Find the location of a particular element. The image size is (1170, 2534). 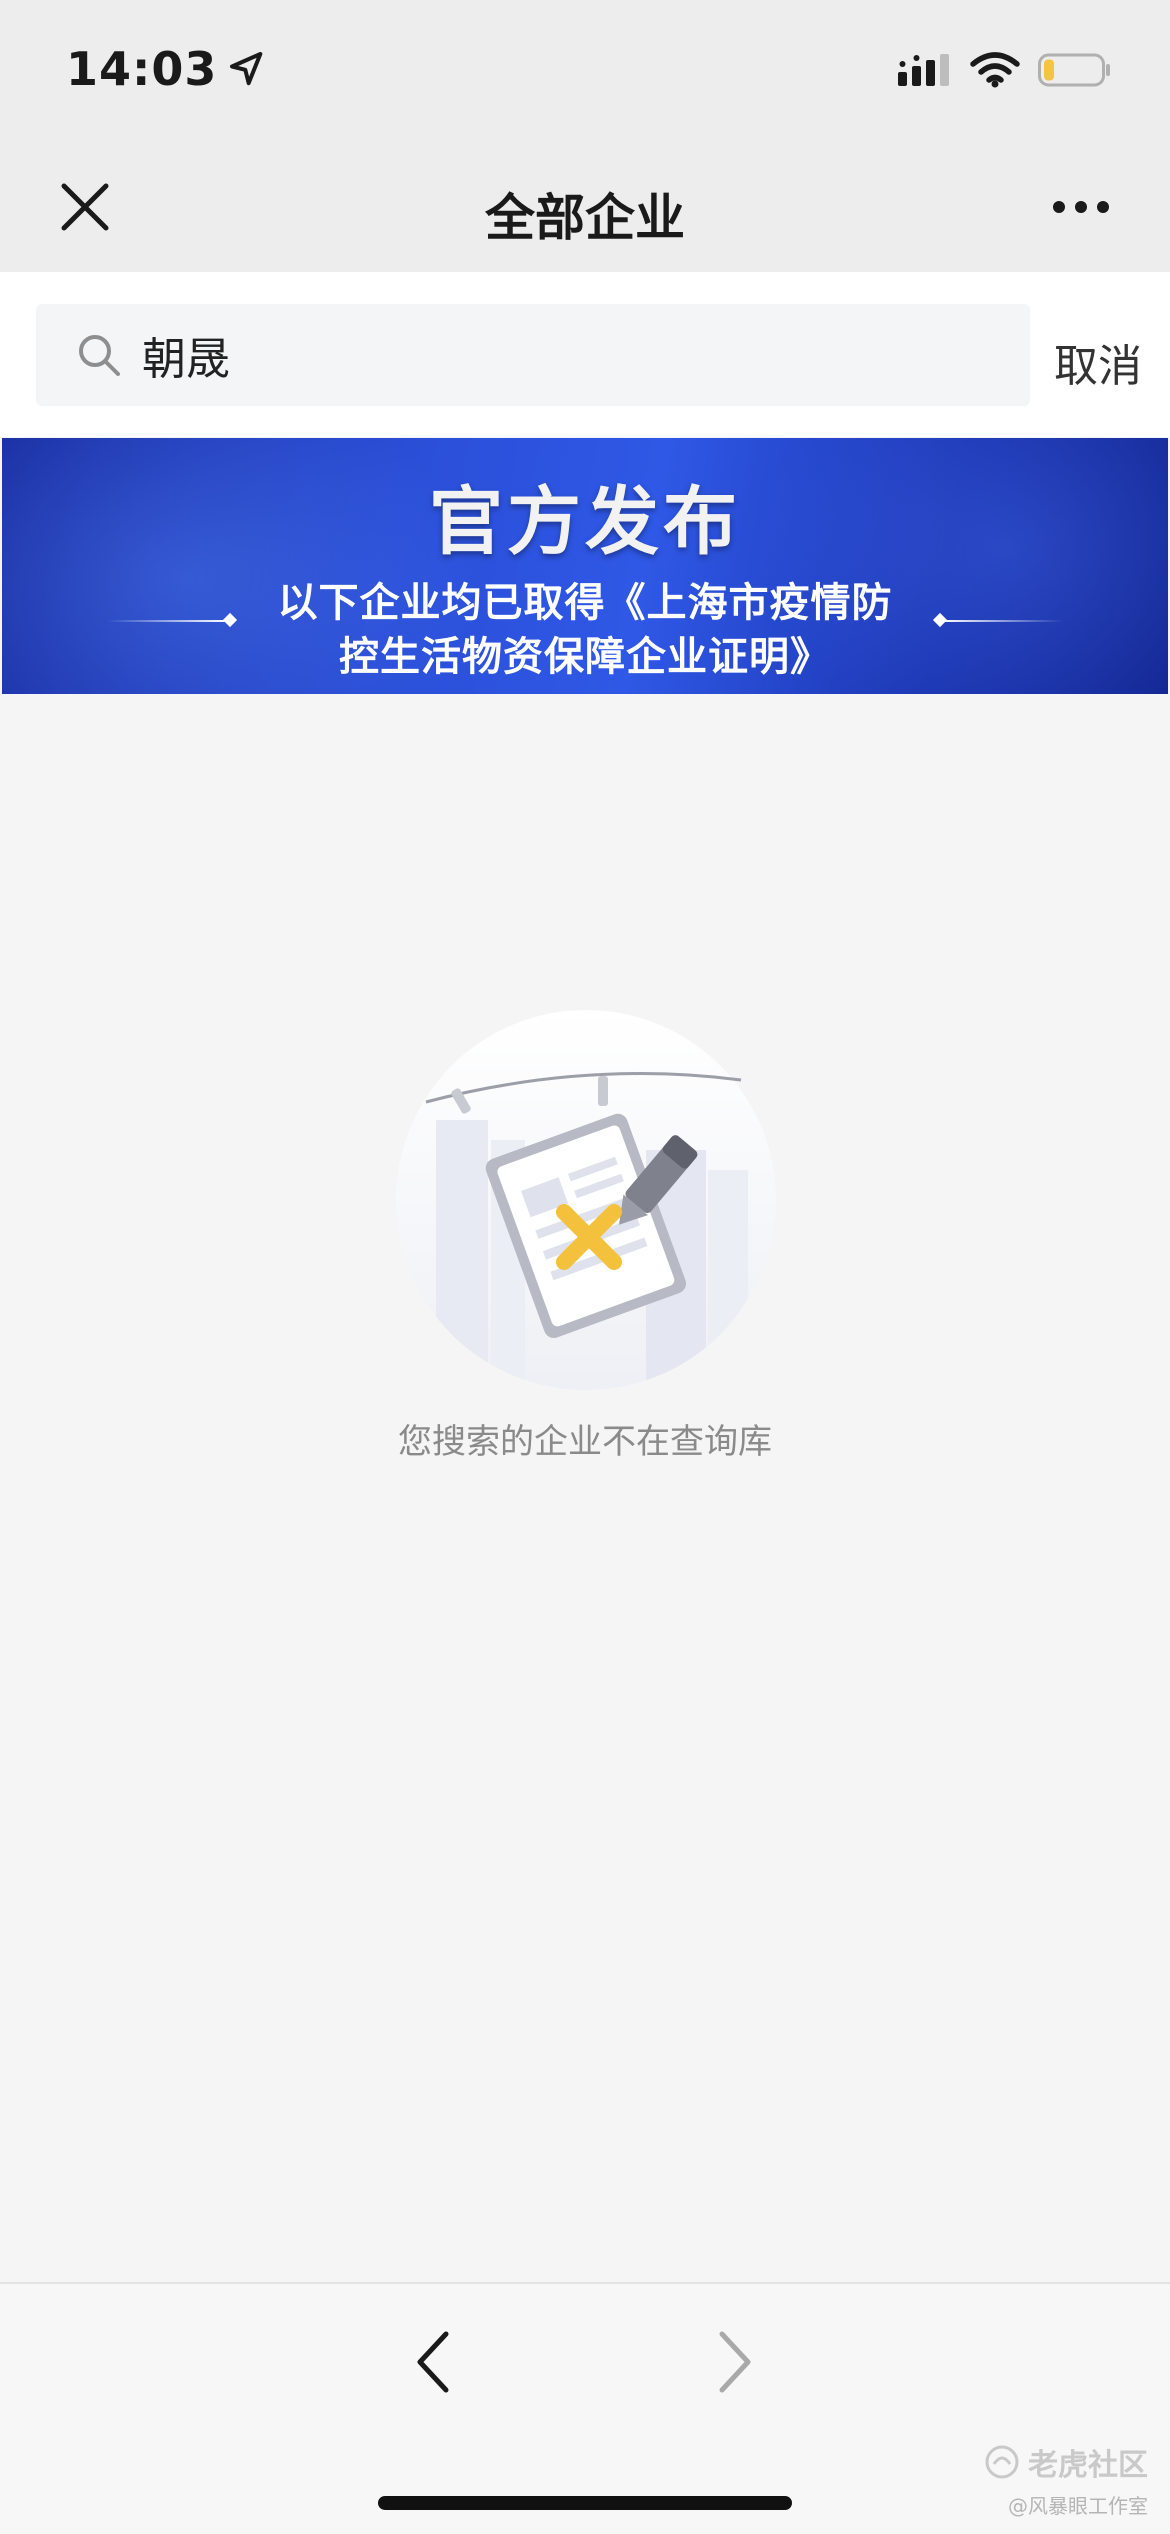

page-title: 全部企业 is located at coordinates (585, 218).